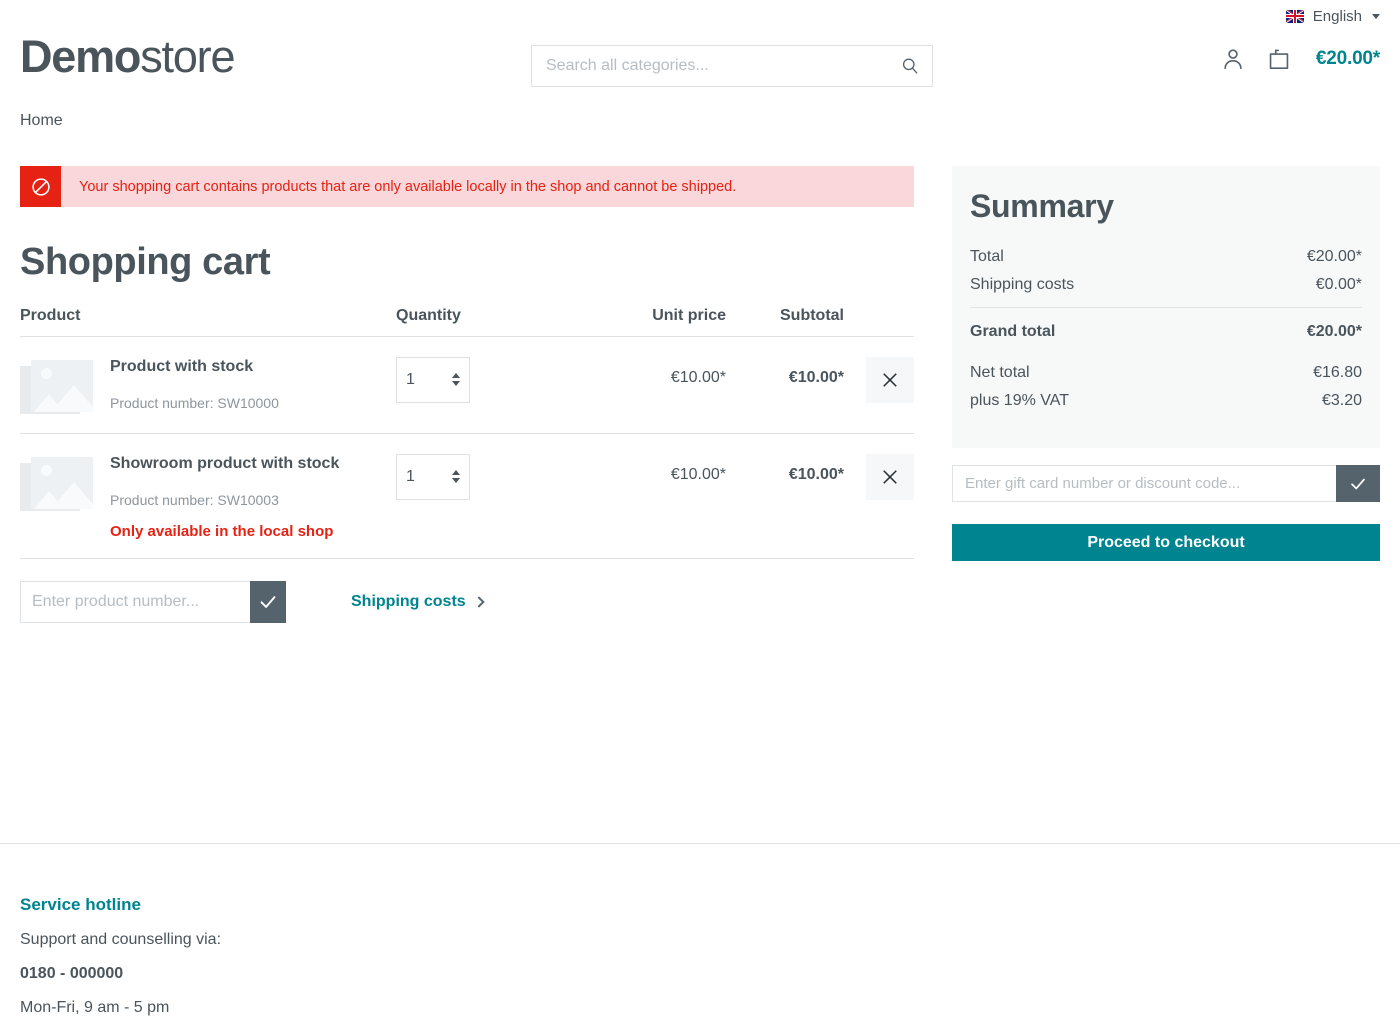  What do you see at coordinates (722, 66) in the screenshot?
I see `search-input` at bounding box center [722, 66].